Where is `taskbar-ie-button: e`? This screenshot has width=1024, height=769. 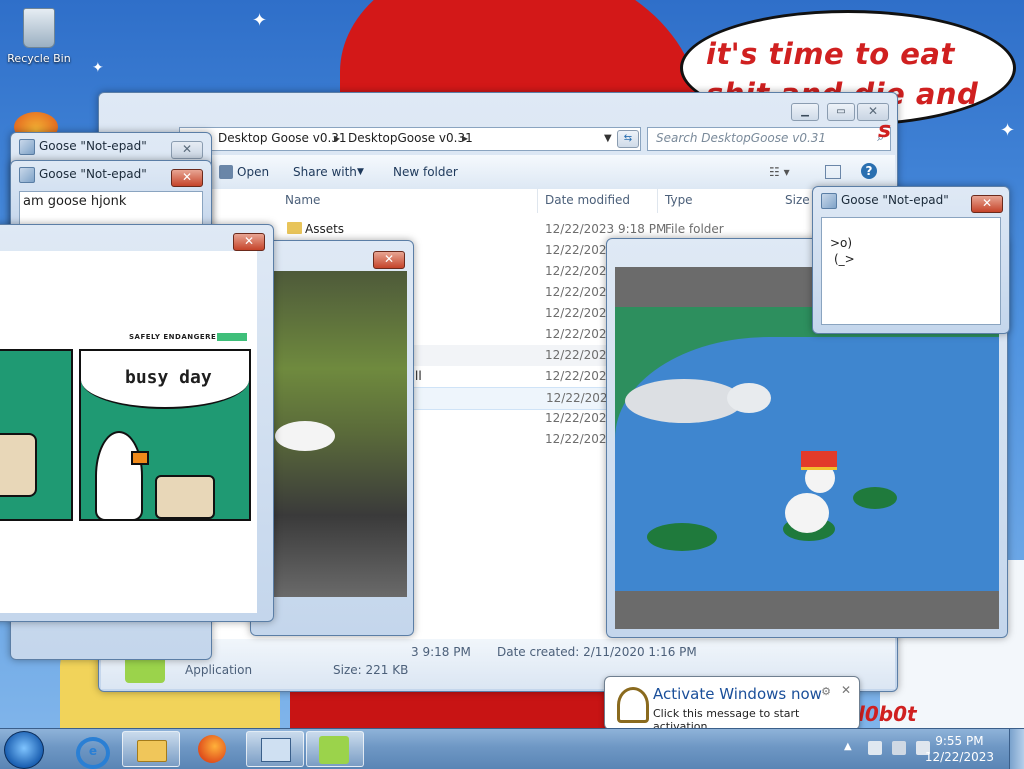
taskbar-ie-button: e is located at coordinates (90, 750).